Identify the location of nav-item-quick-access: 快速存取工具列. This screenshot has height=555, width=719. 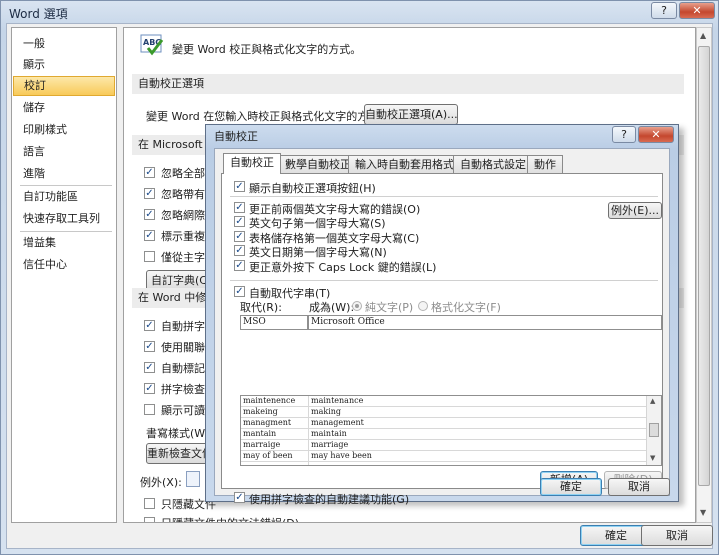
(64, 219).